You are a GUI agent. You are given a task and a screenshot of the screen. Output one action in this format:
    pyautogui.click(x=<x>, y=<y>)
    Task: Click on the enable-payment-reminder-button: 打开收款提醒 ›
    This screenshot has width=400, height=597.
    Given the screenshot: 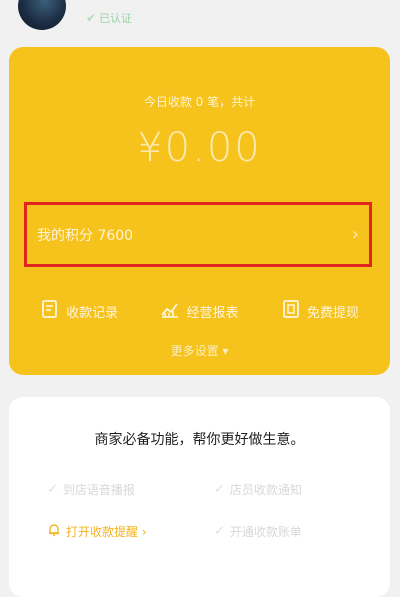 What is the action you would take?
    pyautogui.click(x=97, y=531)
    